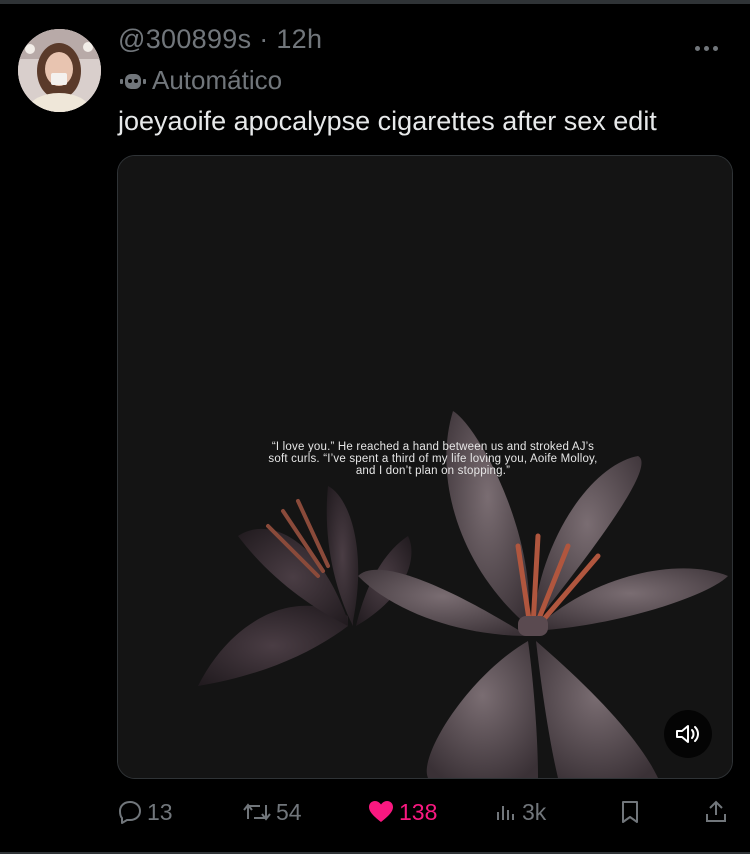 This screenshot has height=854, width=750. I want to click on tweet-header: @300899s · 12h, so click(220, 39).